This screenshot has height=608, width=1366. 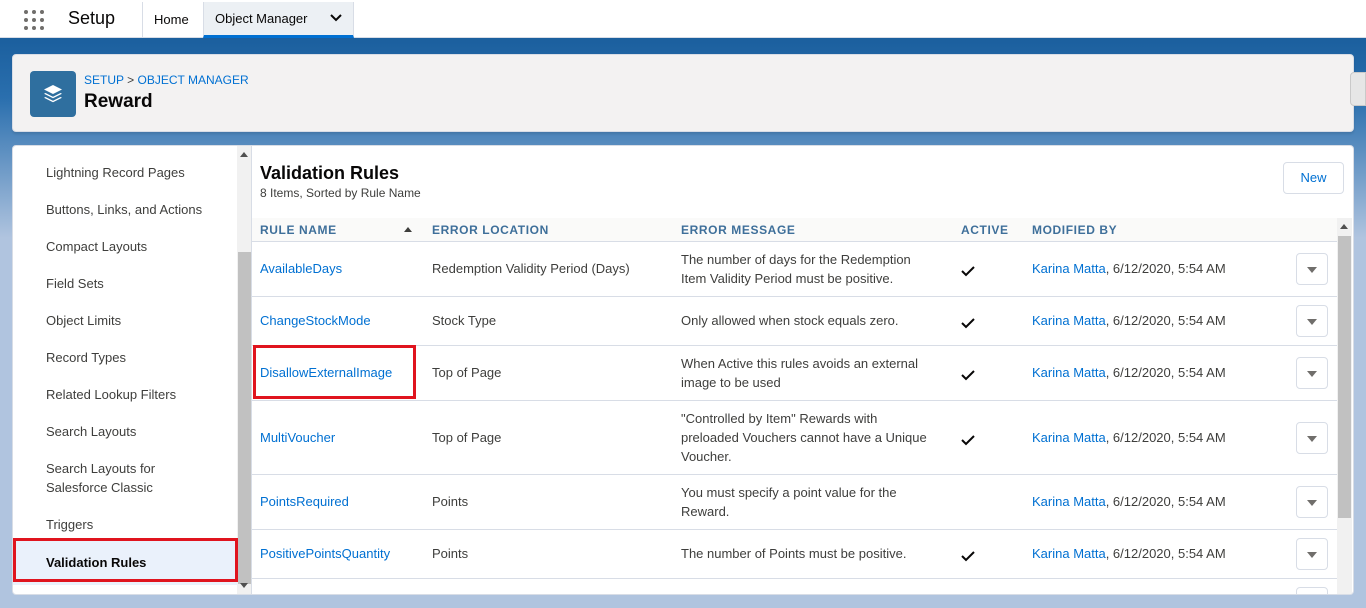 What do you see at coordinates (705, 511) in the screenshot?
I see `error-message-line: Reward.` at bounding box center [705, 511].